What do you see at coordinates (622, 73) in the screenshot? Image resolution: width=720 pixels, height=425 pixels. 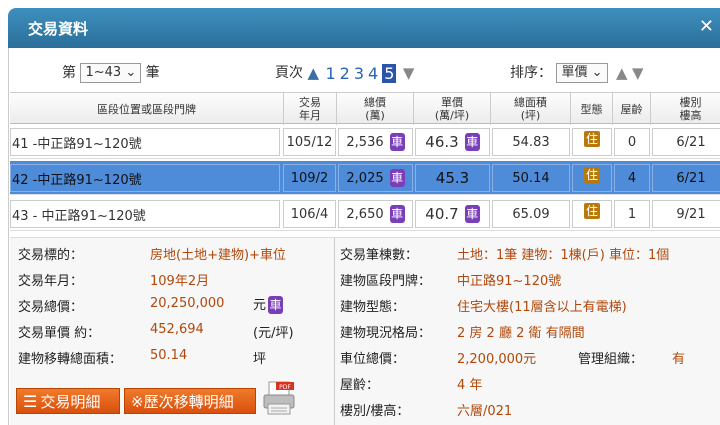 I see `sort-asc-icon: ▲` at bounding box center [622, 73].